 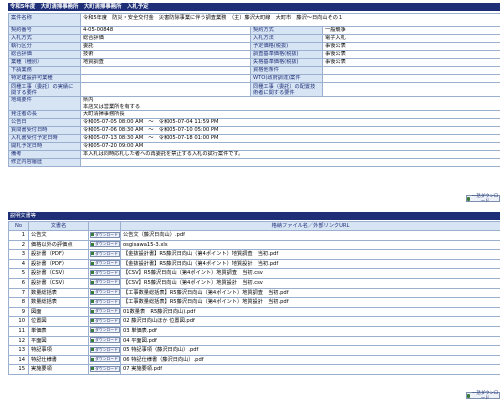 What do you see at coordinates (165, 38) in the screenshot?
I see `info-value: 総合評価` at bounding box center [165, 38].